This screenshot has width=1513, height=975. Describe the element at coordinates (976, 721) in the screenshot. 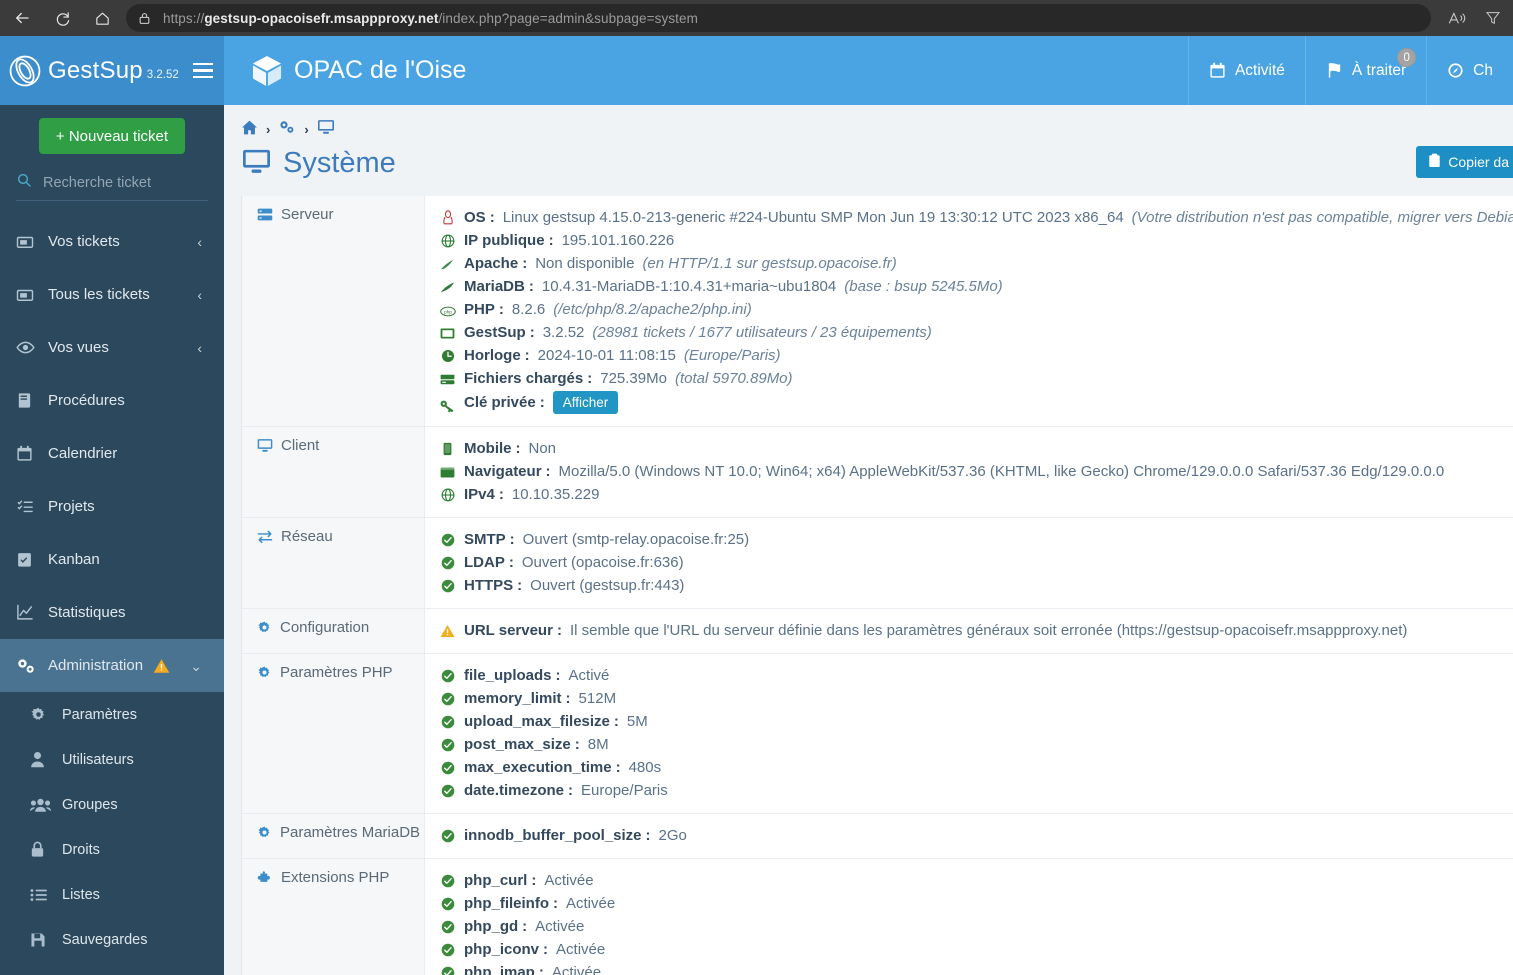

I see `system-line: upload_max_filesize: 5M` at that location.